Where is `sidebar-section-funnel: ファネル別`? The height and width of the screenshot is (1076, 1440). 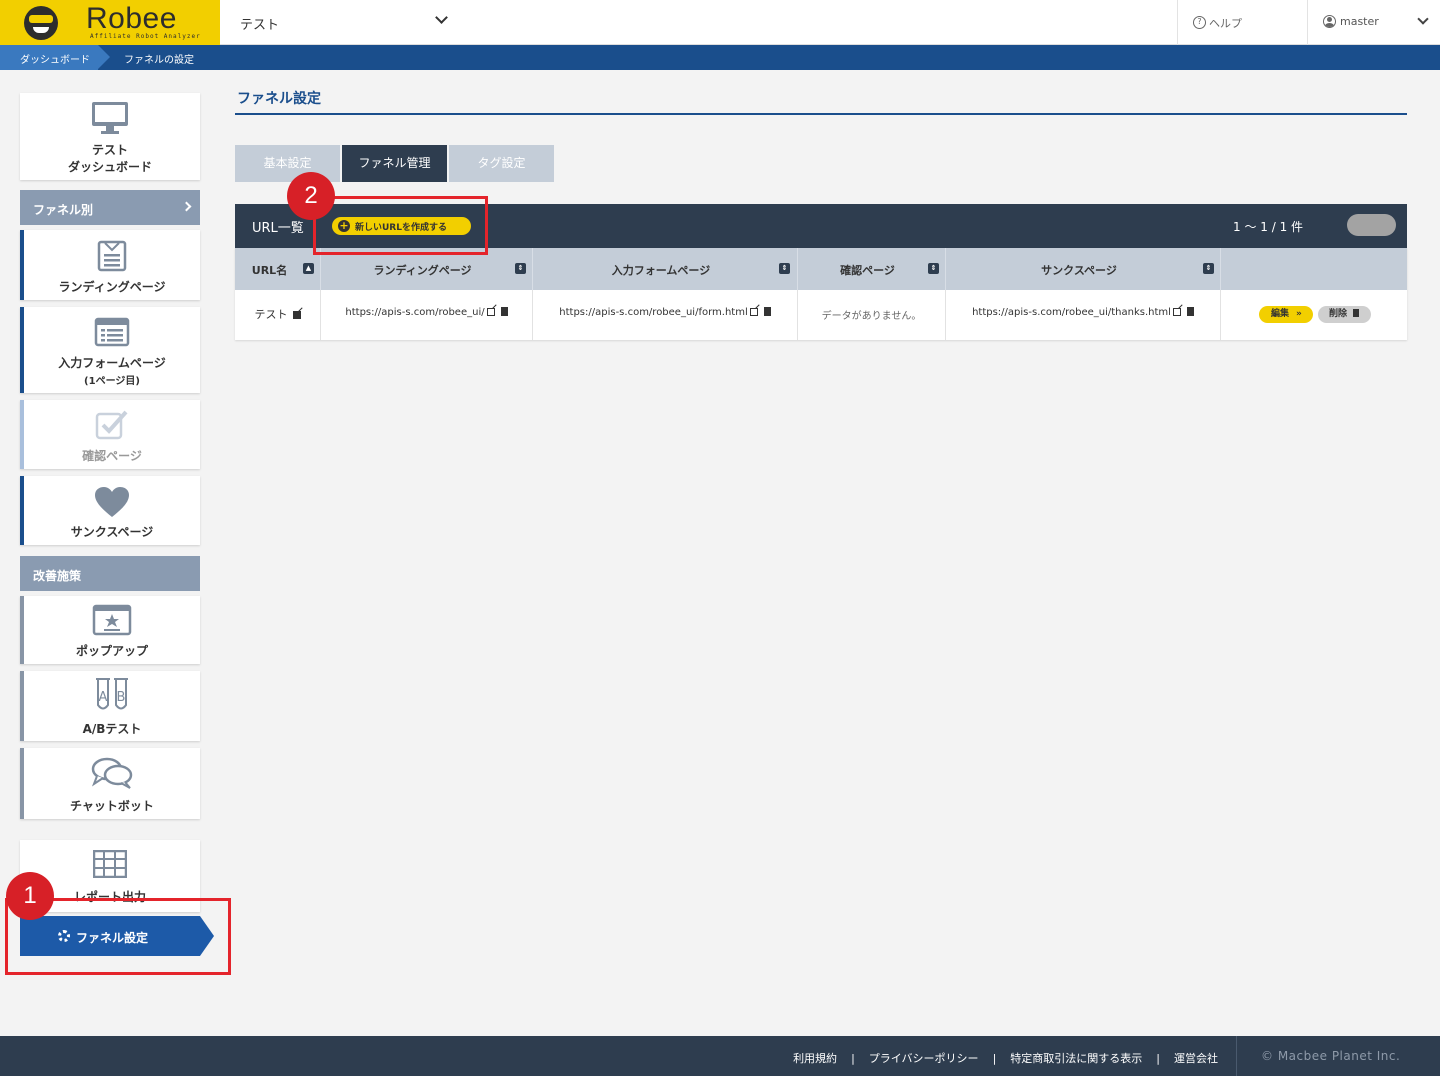
sidebar-section-funnel: ファネル別 is located at coordinates (110, 207).